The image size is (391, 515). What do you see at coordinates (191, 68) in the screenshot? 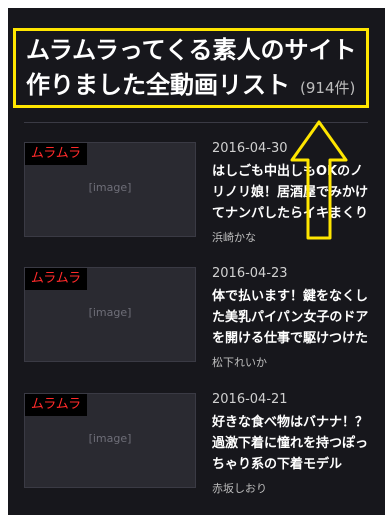
I see `highlight-box` at bounding box center [191, 68].